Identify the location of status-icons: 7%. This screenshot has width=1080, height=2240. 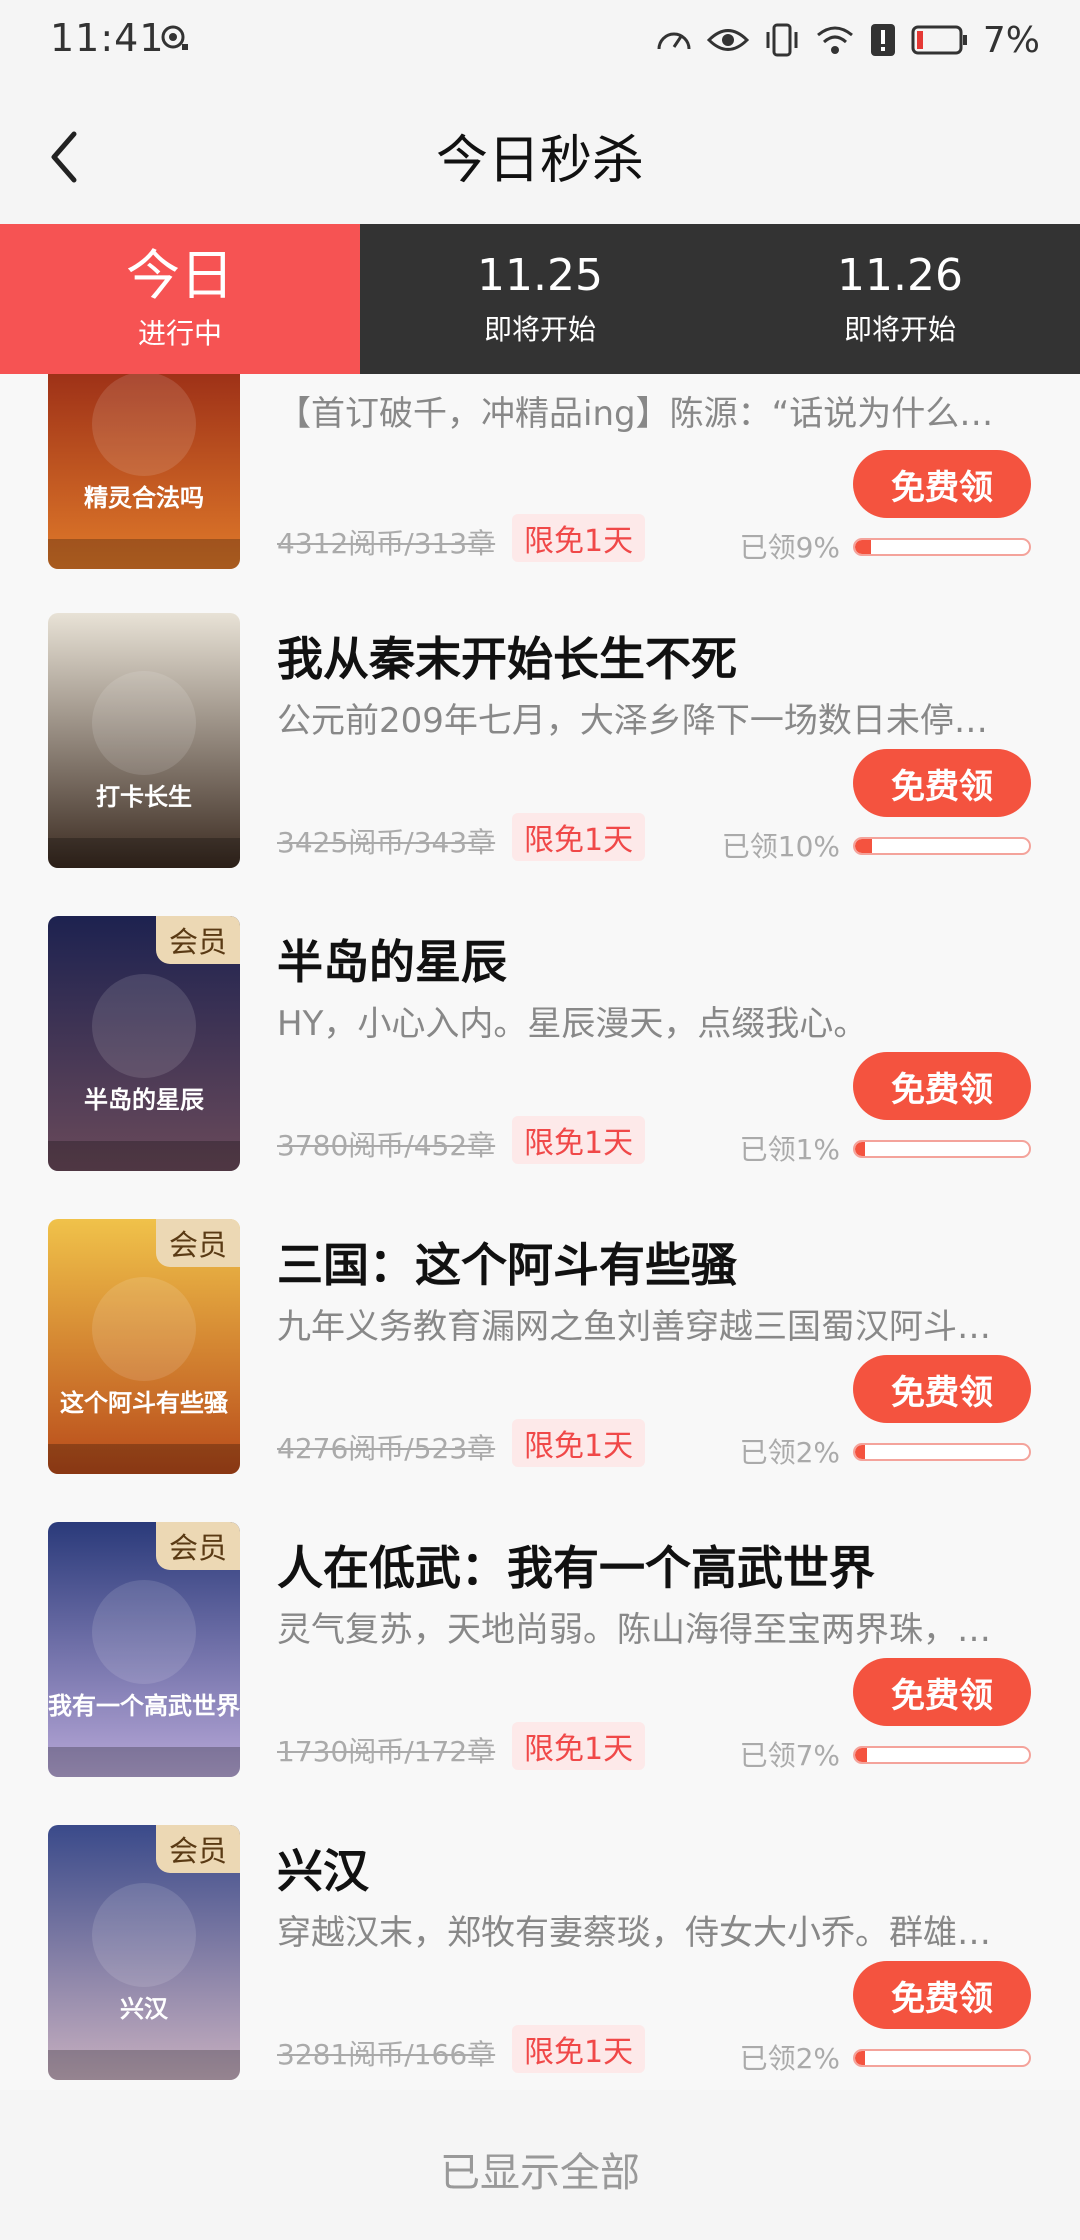
(847, 40).